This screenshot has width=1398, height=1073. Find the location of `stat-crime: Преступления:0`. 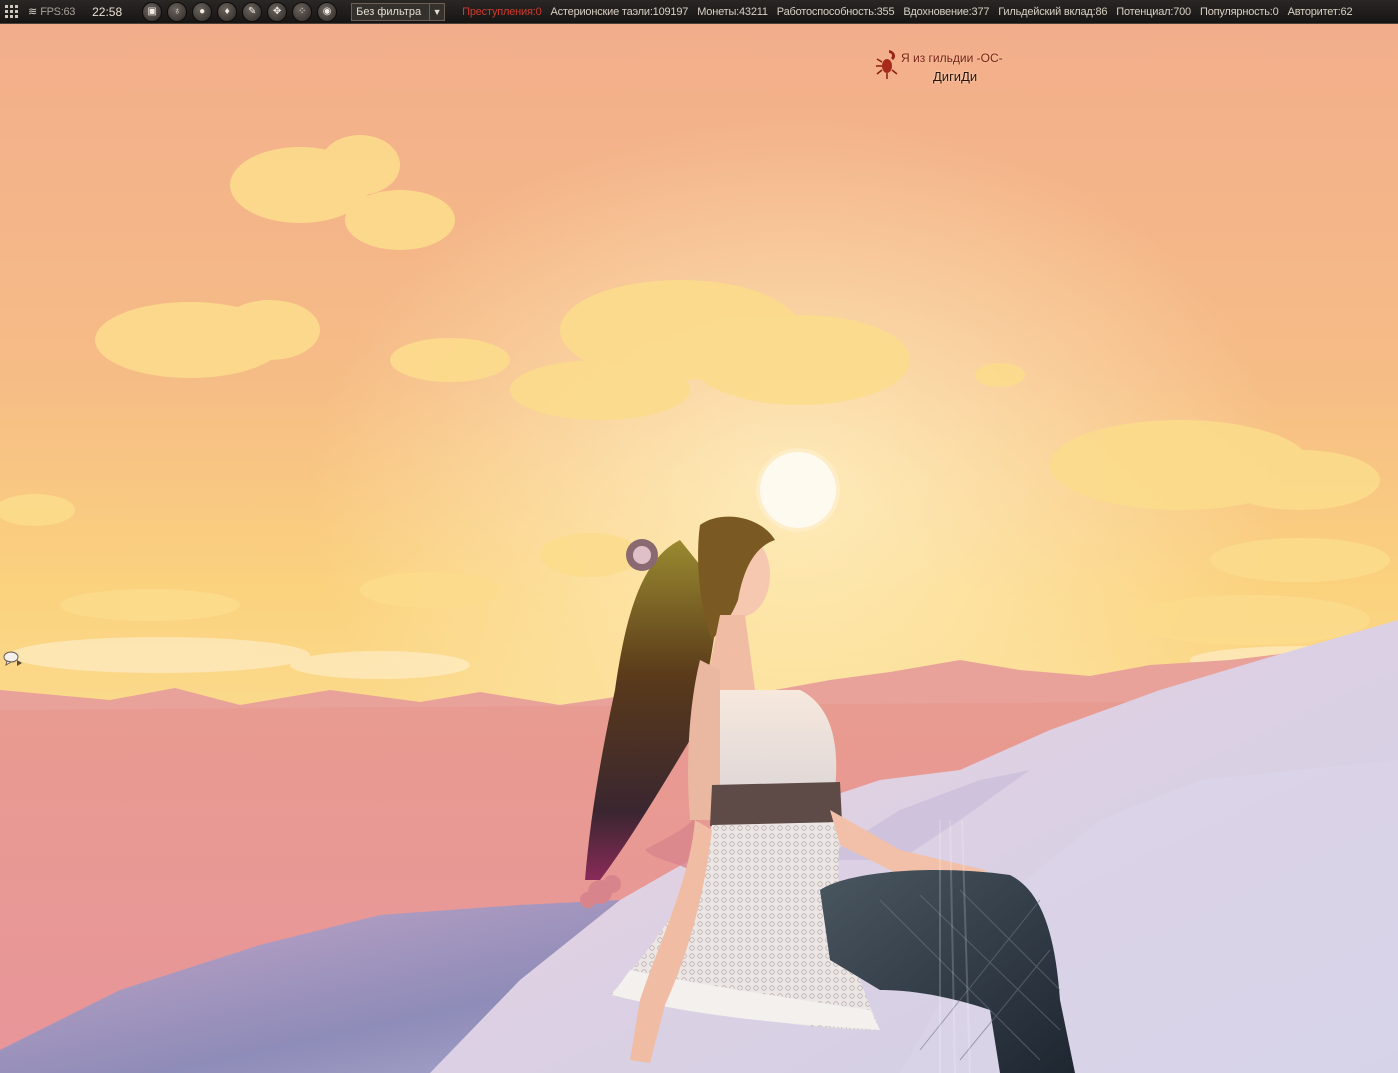

stat-crime: Преступления:0 is located at coordinates (502, 11).